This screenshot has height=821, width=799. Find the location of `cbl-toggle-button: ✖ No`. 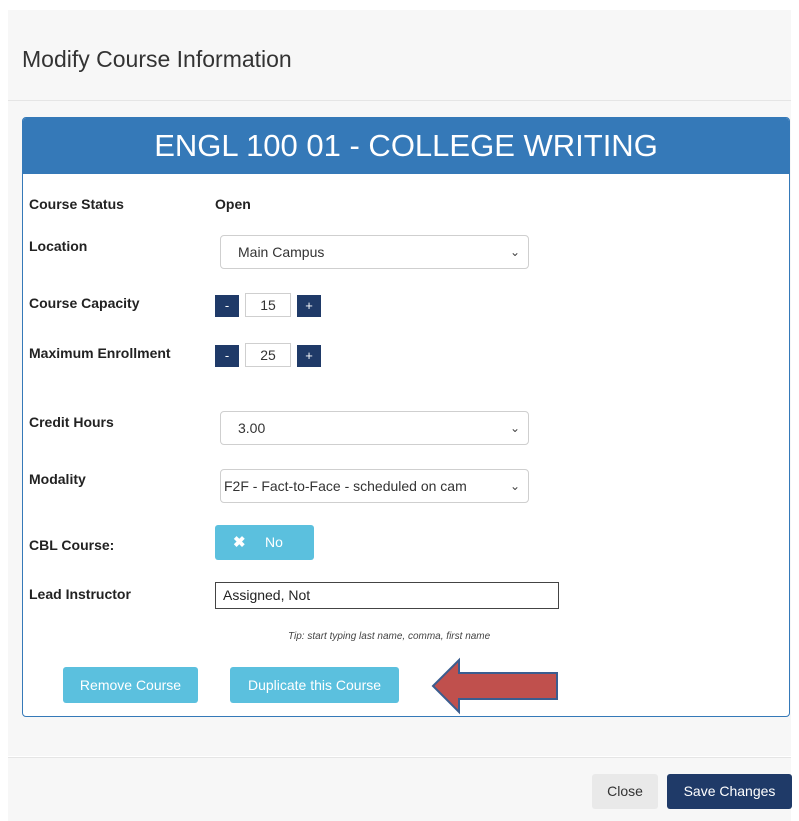

cbl-toggle-button: ✖ No is located at coordinates (264, 542).